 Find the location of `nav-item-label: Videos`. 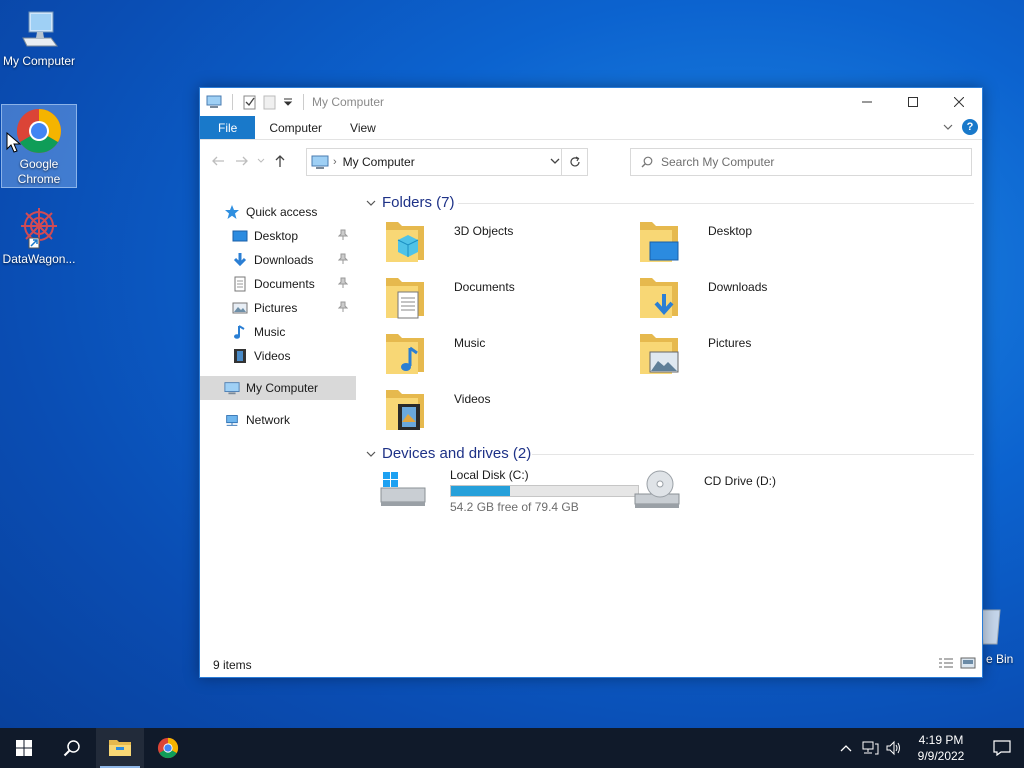

nav-item-label: Videos is located at coordinates (272, 356).